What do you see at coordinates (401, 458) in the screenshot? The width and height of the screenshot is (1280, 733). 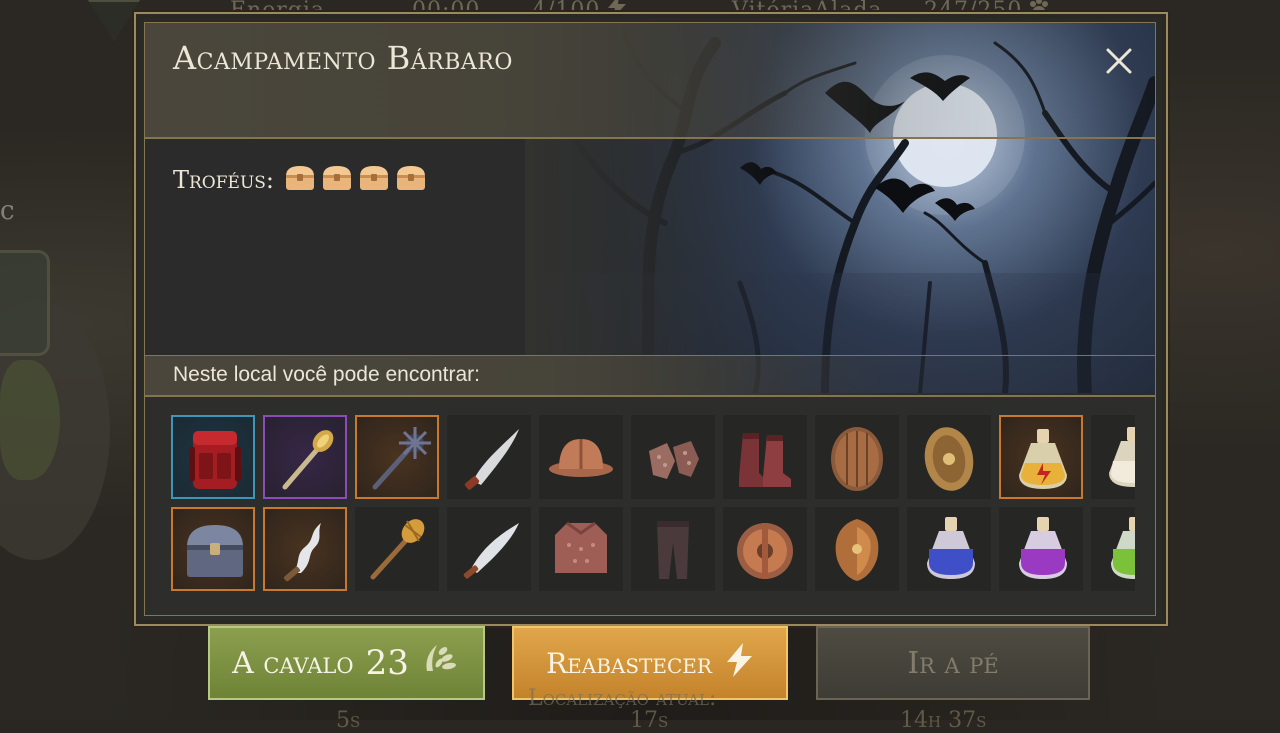 I see `spiked-morningstar-icon` at bounding box center [401, 458].